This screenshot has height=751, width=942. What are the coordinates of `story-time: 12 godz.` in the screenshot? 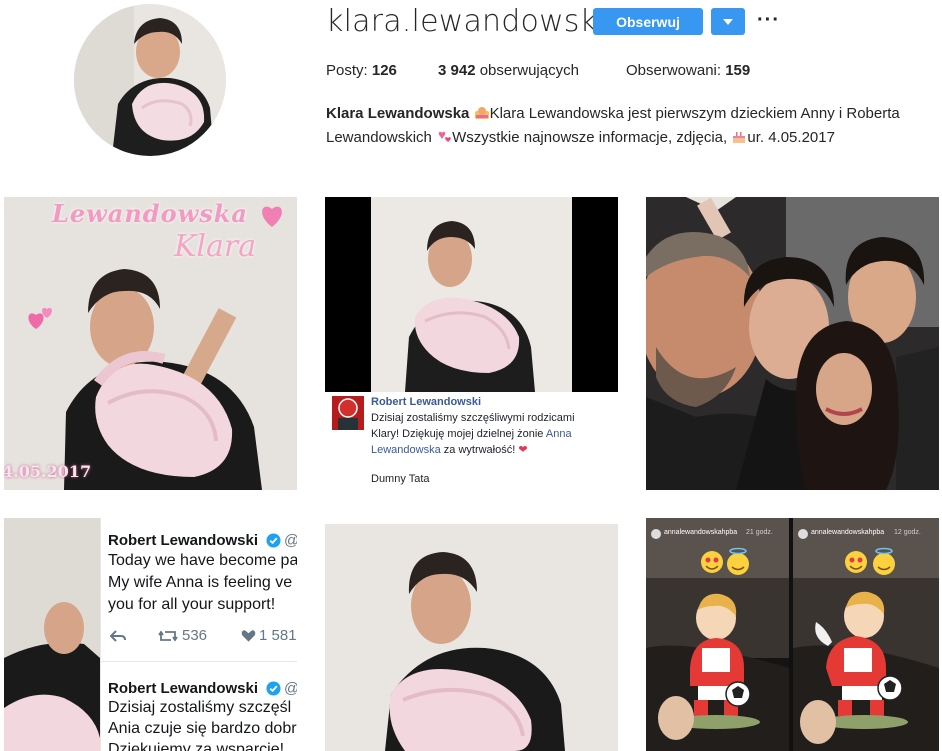 It's located at (907, 532).